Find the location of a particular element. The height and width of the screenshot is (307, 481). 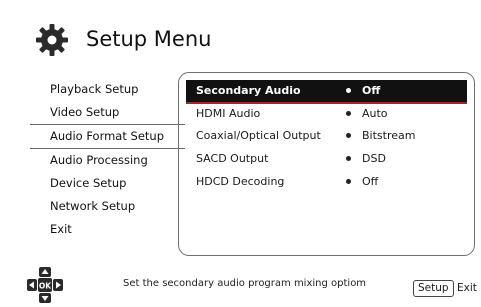

setting-name: SACD Output is located at coordinates (232, 158).